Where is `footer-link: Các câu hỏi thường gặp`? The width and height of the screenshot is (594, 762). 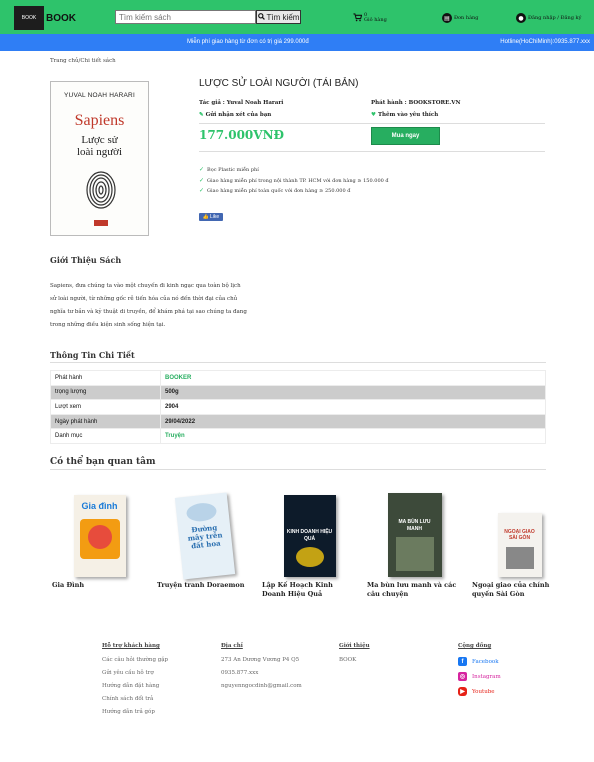 footer-link: Các câu hỏi thường gặp is located at coordinates (135, 660).